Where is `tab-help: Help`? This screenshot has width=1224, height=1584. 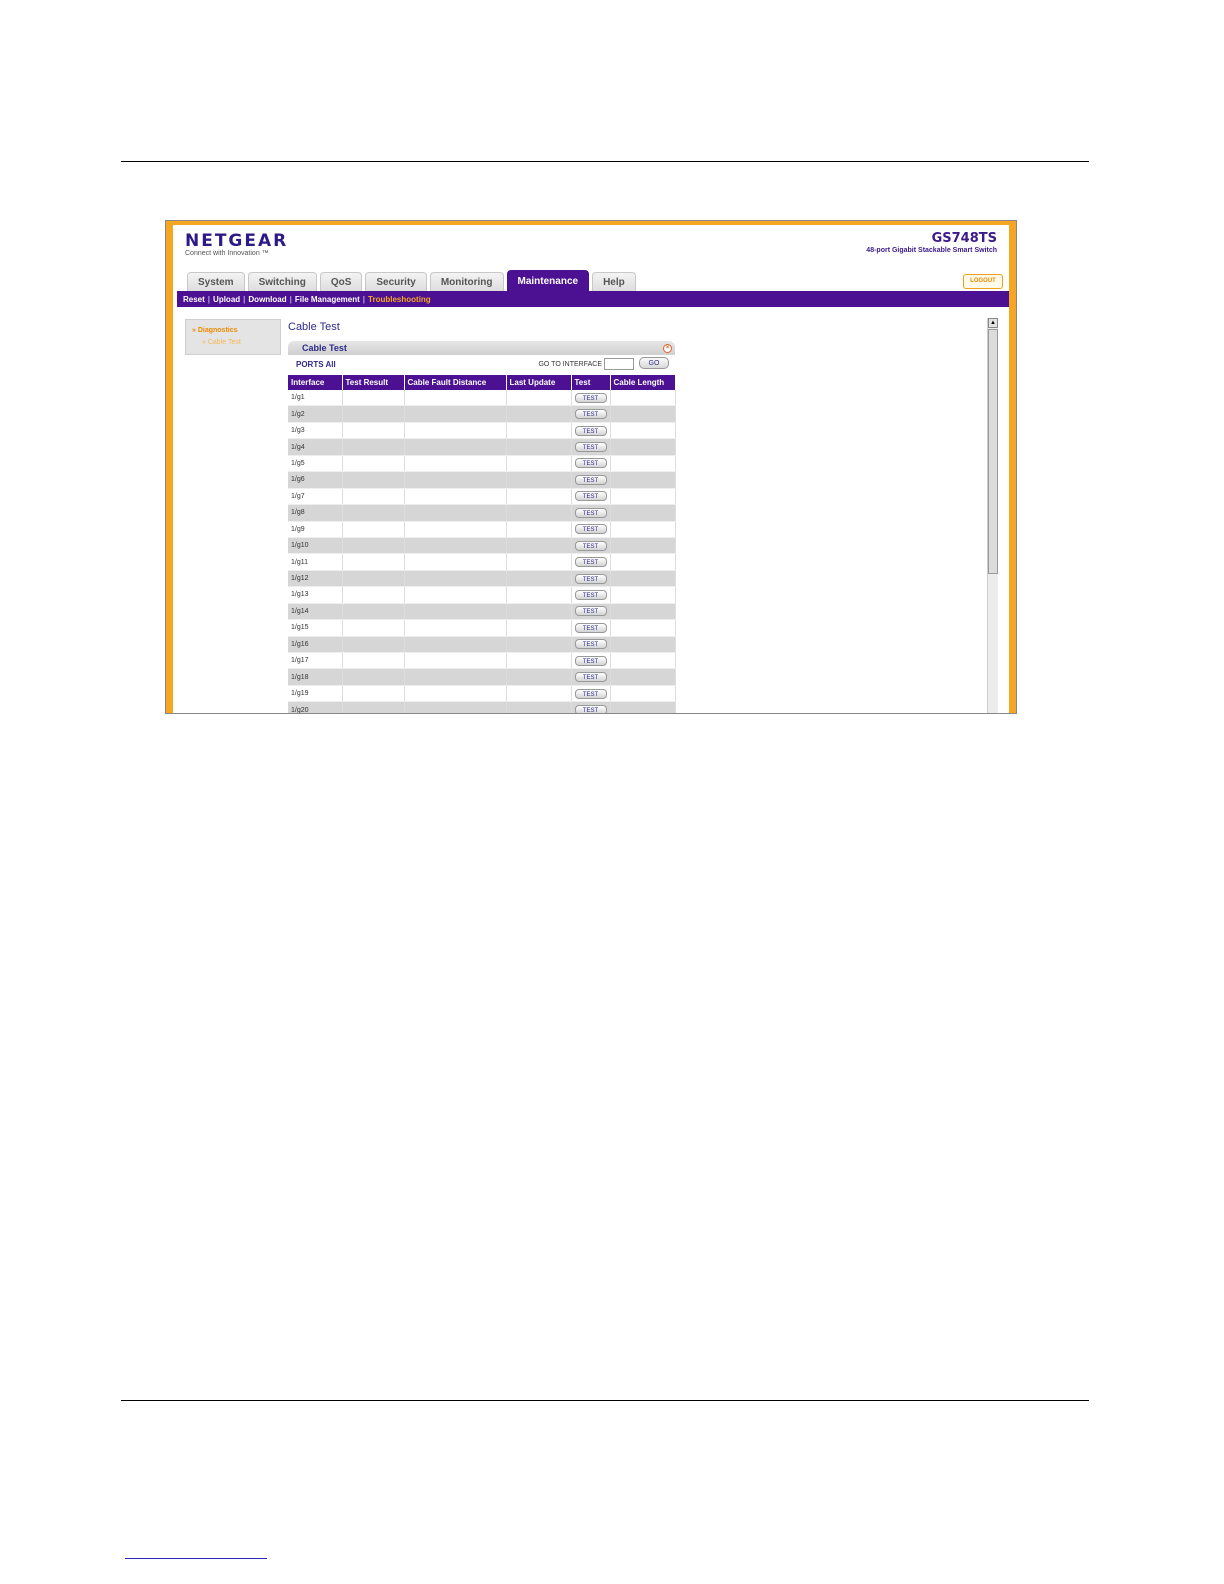
tab-help: Help is located at coordinates (614, 282).